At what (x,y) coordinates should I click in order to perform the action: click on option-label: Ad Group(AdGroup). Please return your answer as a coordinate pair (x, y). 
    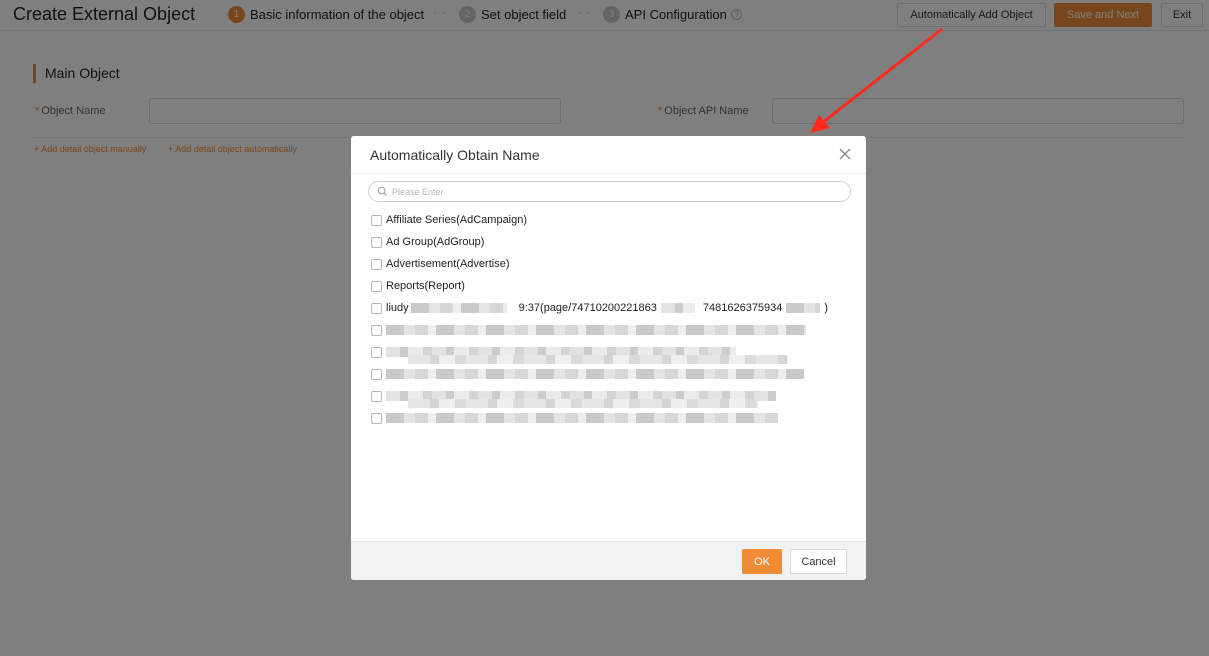
    Looking at the image, I should click on (435, 242).